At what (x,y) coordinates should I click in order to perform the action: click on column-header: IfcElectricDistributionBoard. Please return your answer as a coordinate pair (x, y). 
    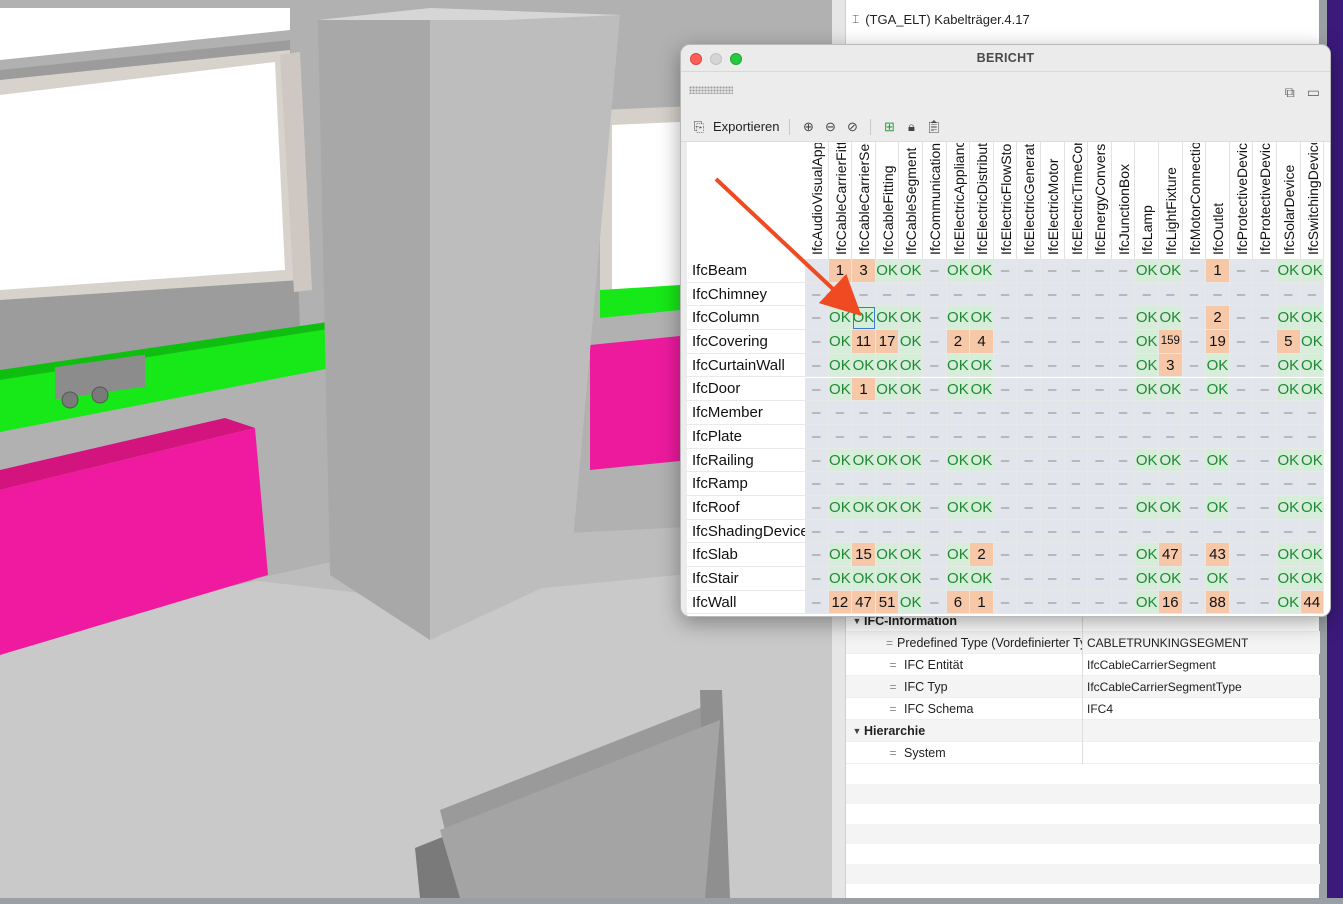
    Looking at the image, I should click on (982, 200).